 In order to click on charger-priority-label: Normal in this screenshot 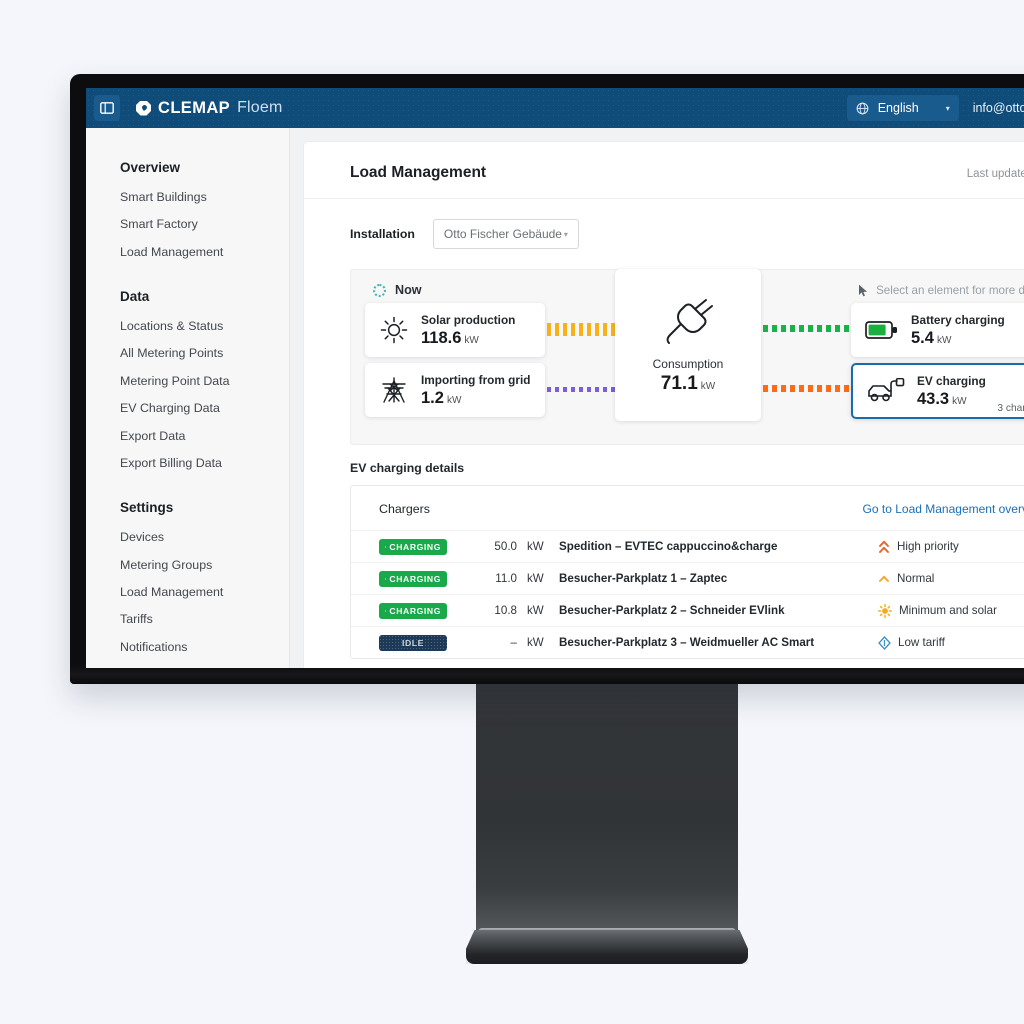, I will do `click(916, 578)`.